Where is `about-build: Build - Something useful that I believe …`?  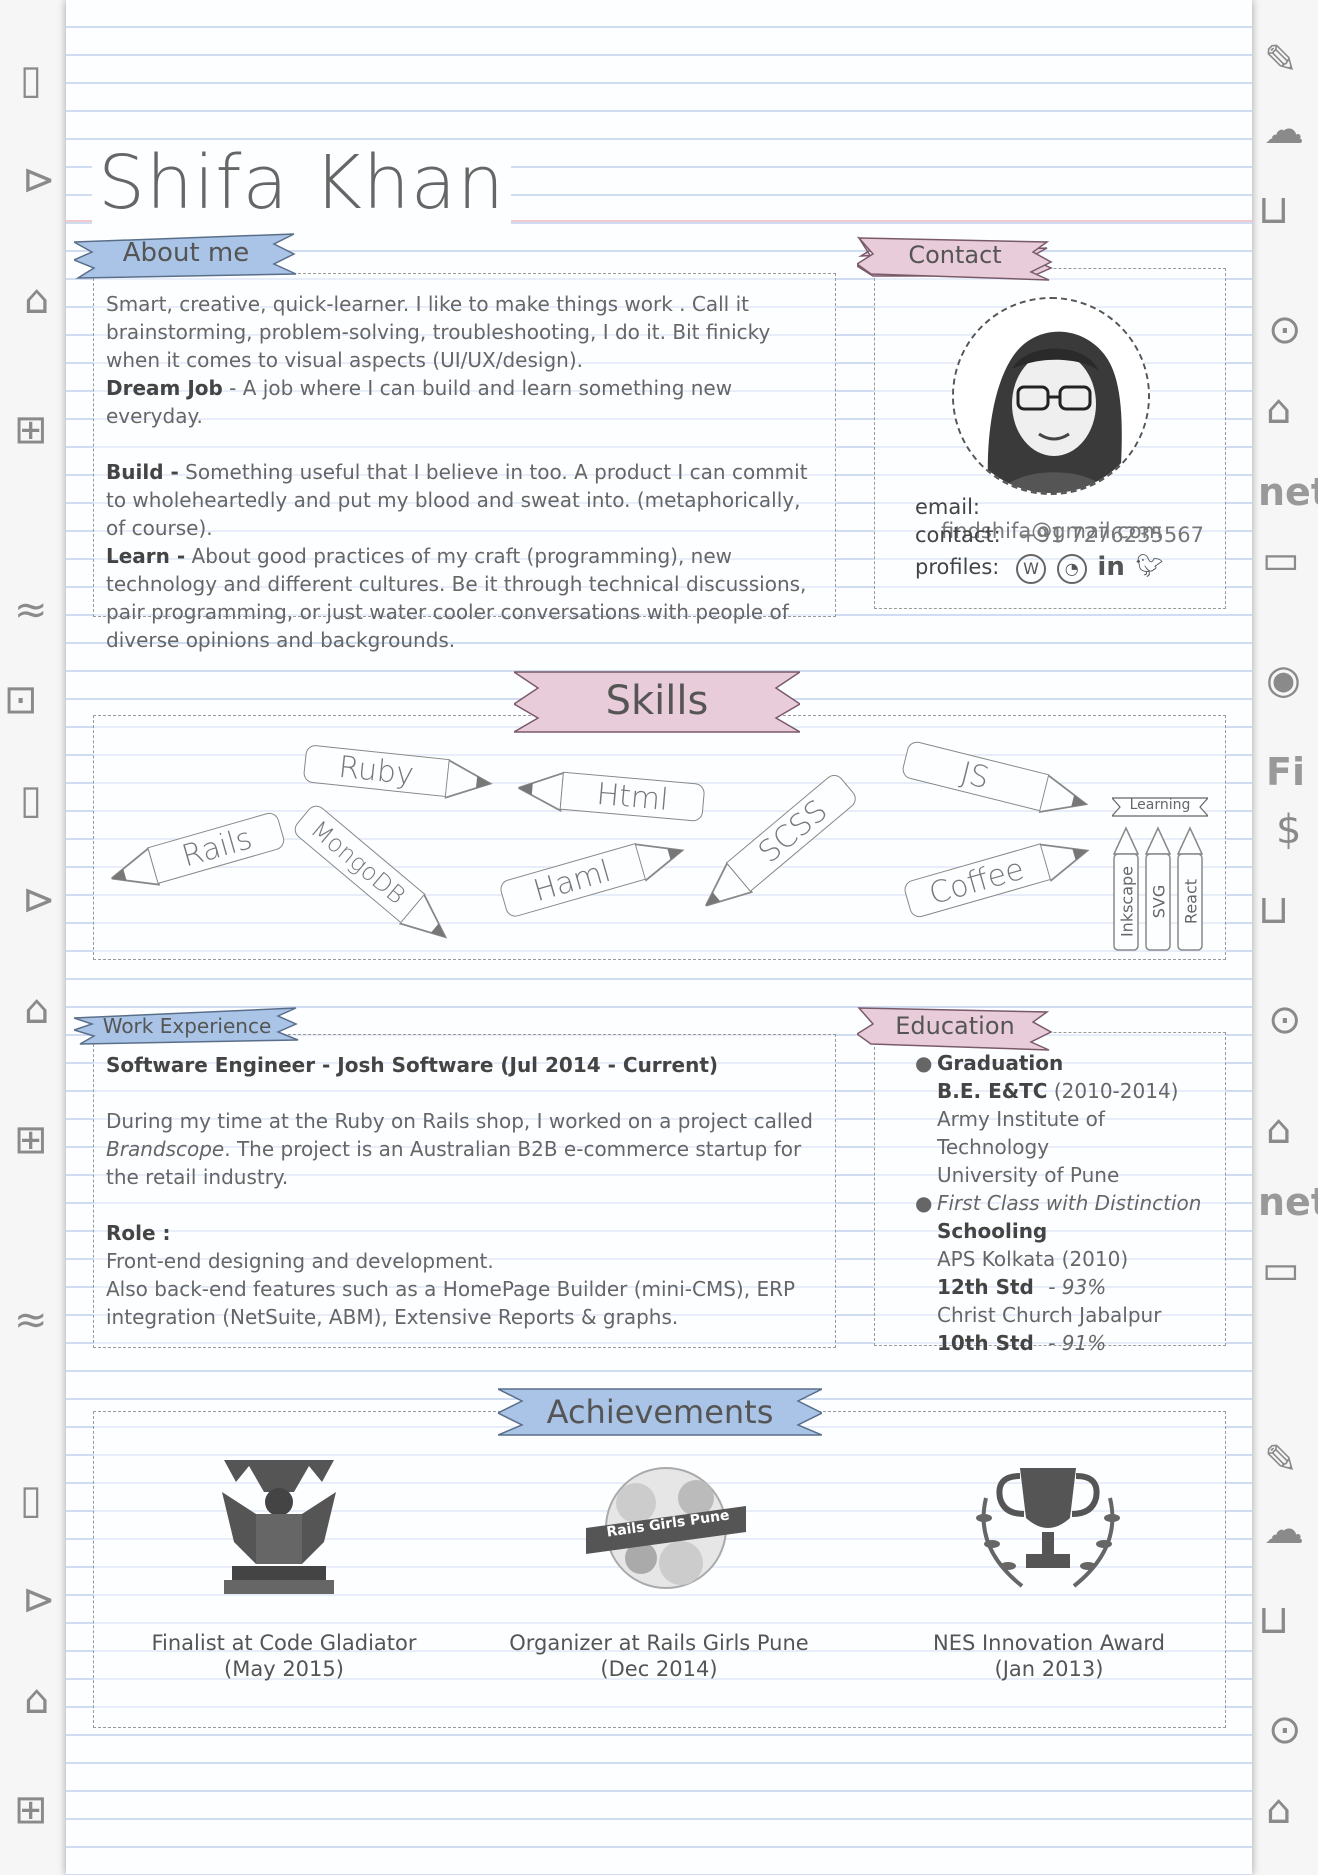
about-build: Build - Something useful that I believe … is located at coordinates (463, 500).